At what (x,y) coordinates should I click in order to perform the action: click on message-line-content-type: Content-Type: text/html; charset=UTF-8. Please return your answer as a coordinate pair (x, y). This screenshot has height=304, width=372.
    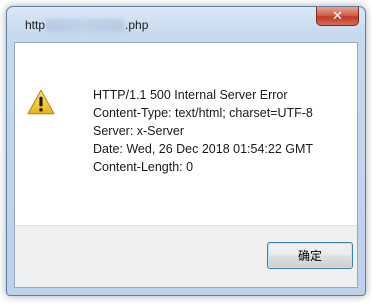
    Looking at the image, I should click on (203, 113).